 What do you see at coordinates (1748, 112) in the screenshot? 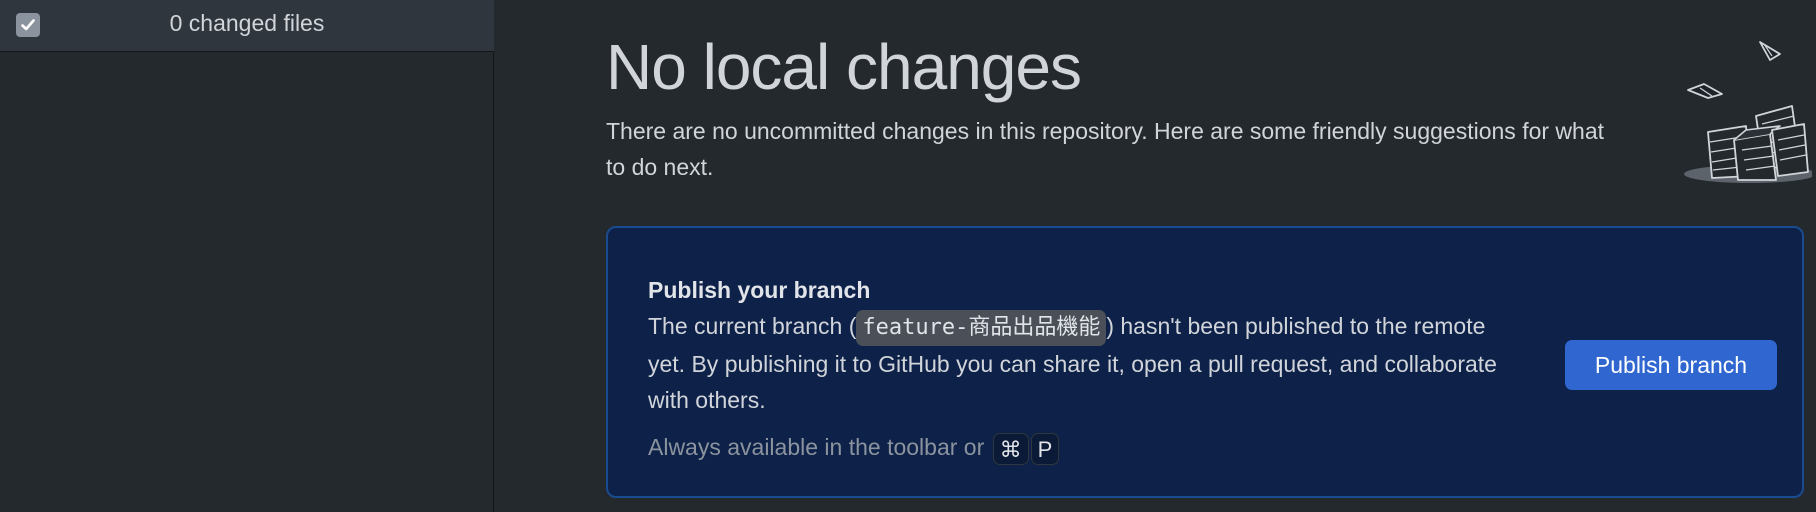
I see `empty-papers-illustration-icon` at bounding box center [1748, 112].